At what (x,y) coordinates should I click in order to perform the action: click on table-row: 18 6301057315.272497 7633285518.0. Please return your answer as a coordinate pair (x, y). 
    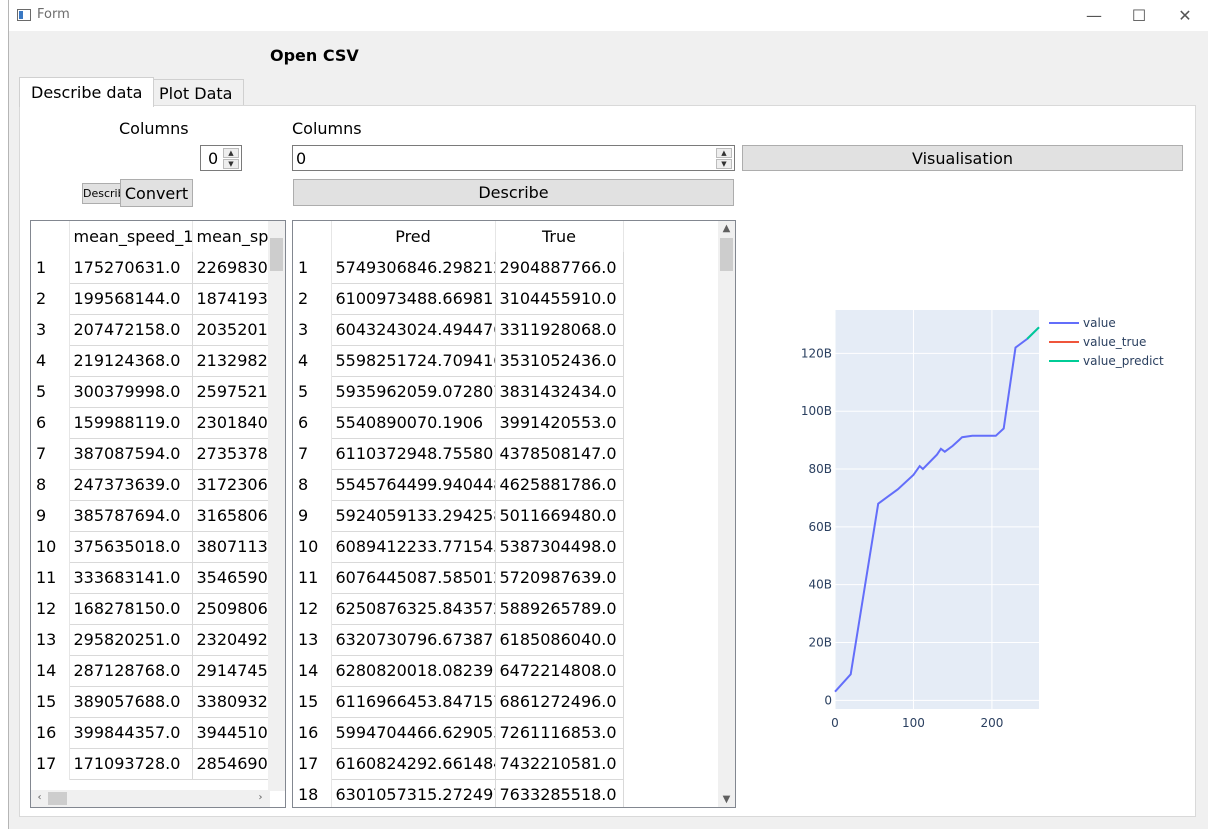
    Looking at the image, I should click on (458, 793).